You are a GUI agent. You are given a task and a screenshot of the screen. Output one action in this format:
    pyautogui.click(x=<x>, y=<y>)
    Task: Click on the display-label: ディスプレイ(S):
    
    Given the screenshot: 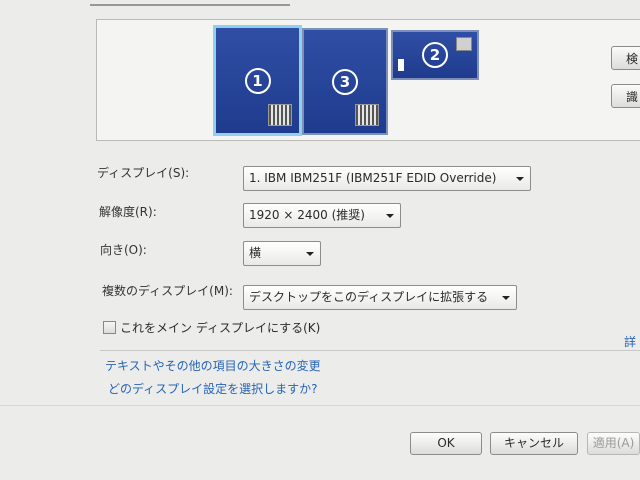 What is the action you would take?
    pyautogui.click(x=143, y=173)
    